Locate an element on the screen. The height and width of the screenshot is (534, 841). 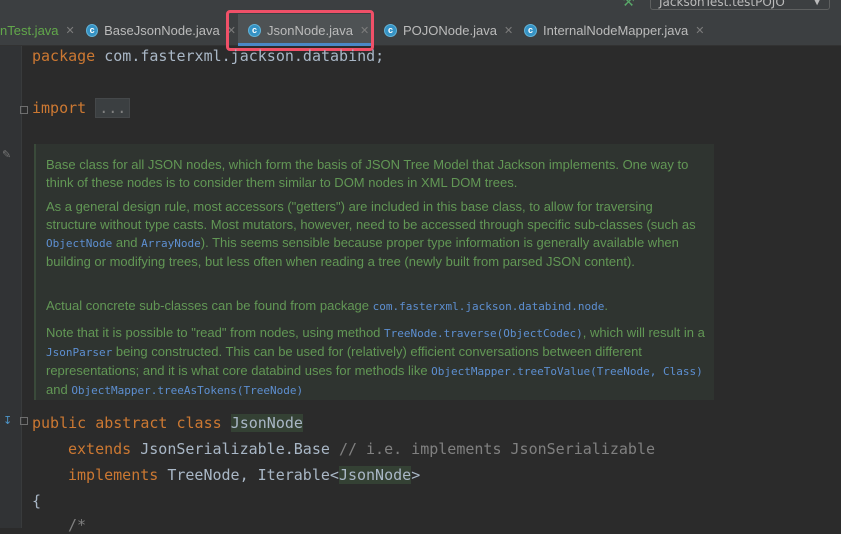
tab-basejsonnode: c BaseJsonNode.java ✕ is located at coordinates (161, 30).